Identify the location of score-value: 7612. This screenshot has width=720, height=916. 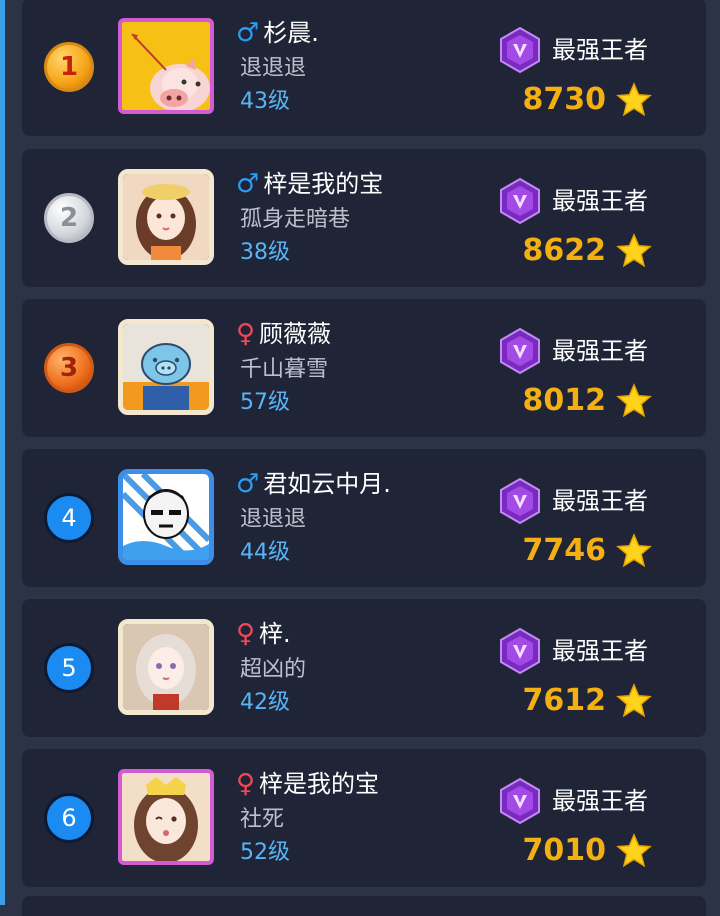
(564, 700).